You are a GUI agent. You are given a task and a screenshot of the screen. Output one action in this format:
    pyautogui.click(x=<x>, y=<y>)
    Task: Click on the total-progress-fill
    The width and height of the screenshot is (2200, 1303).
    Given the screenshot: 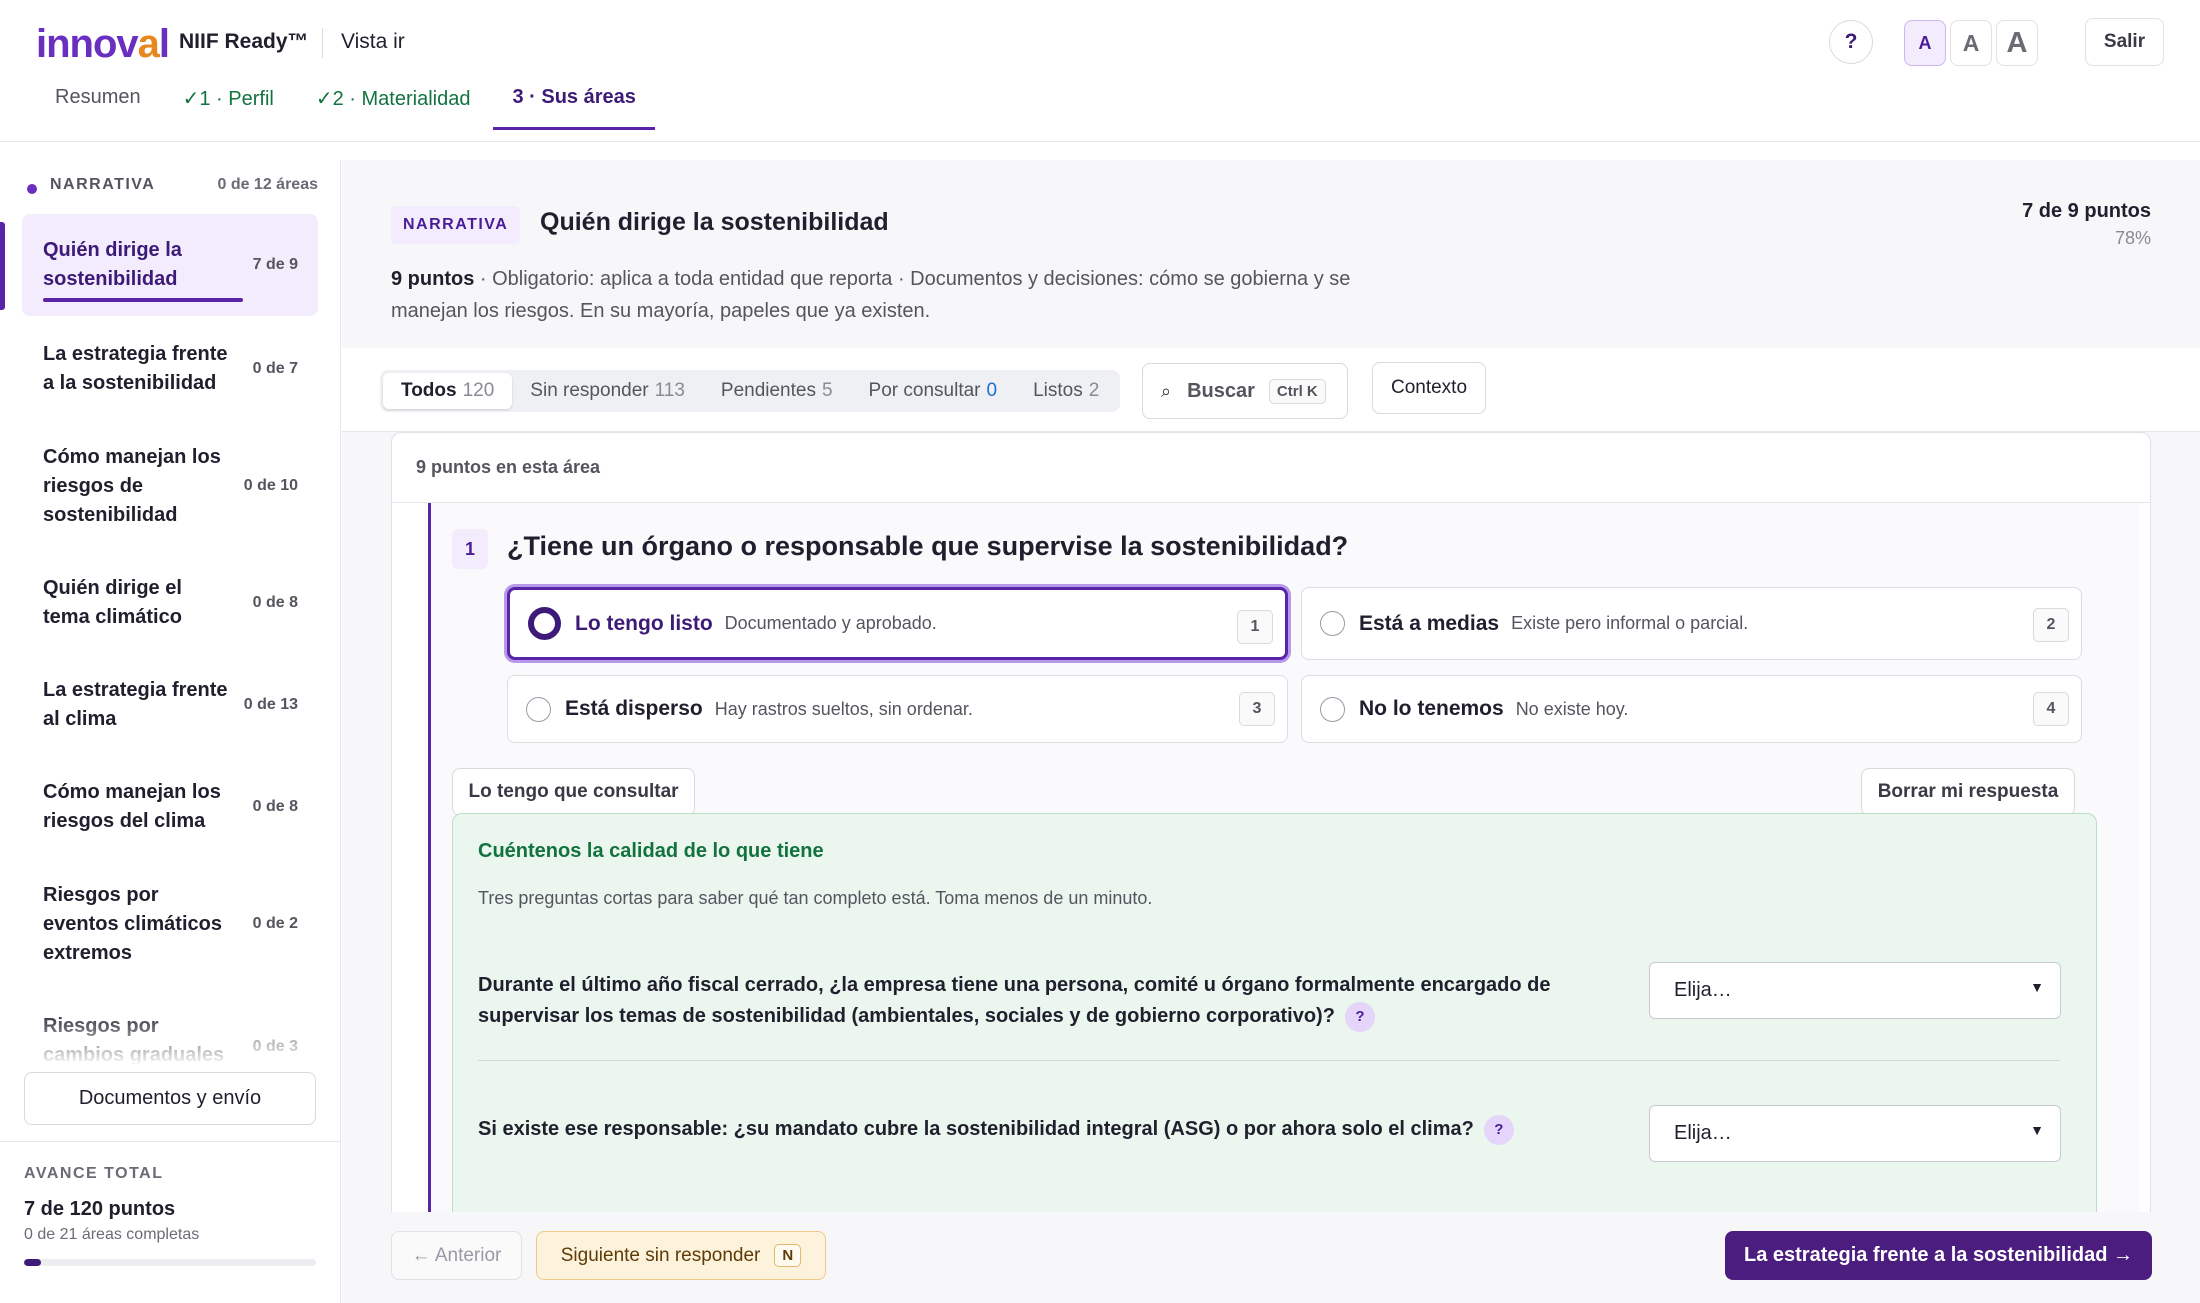 What is the action you would take?
    pyautogui.click(x=32, y=1262)
    